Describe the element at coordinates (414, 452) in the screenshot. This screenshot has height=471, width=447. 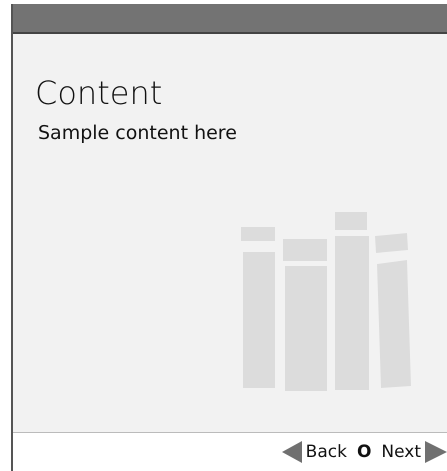
I see `next-button: Next` at that location.